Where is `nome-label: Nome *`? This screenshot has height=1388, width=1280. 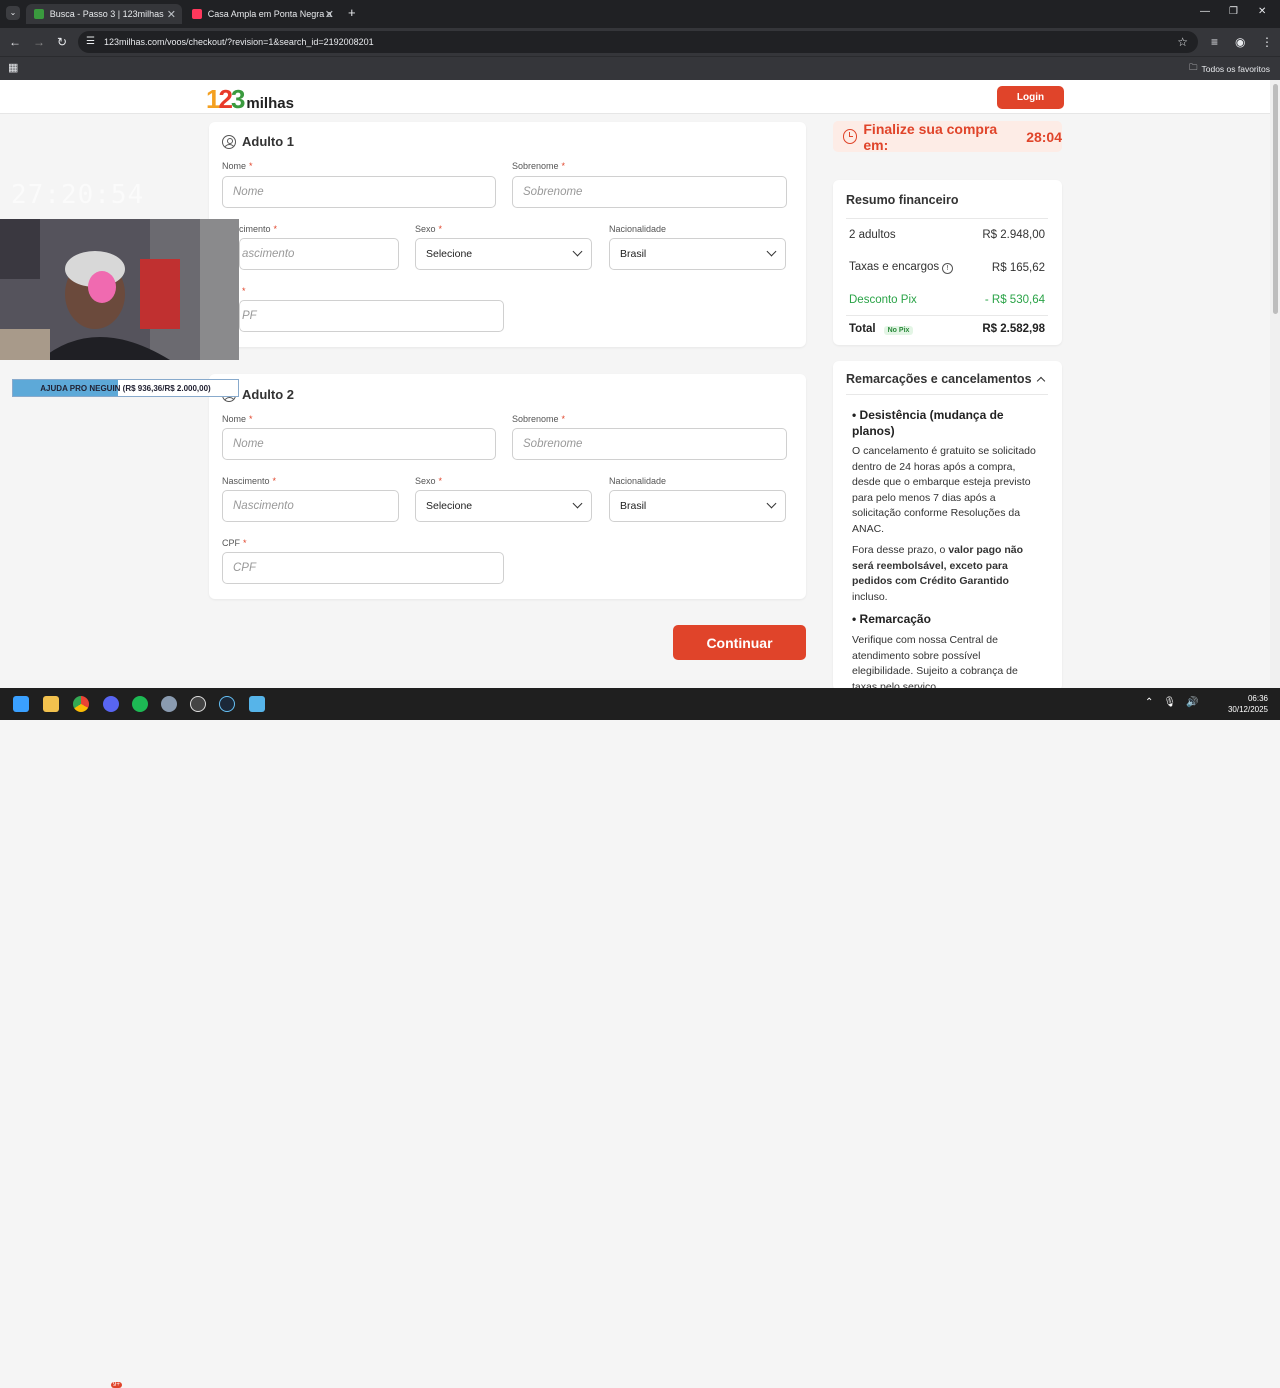
nome-label: Nome * is located at coordinates (237, 419).